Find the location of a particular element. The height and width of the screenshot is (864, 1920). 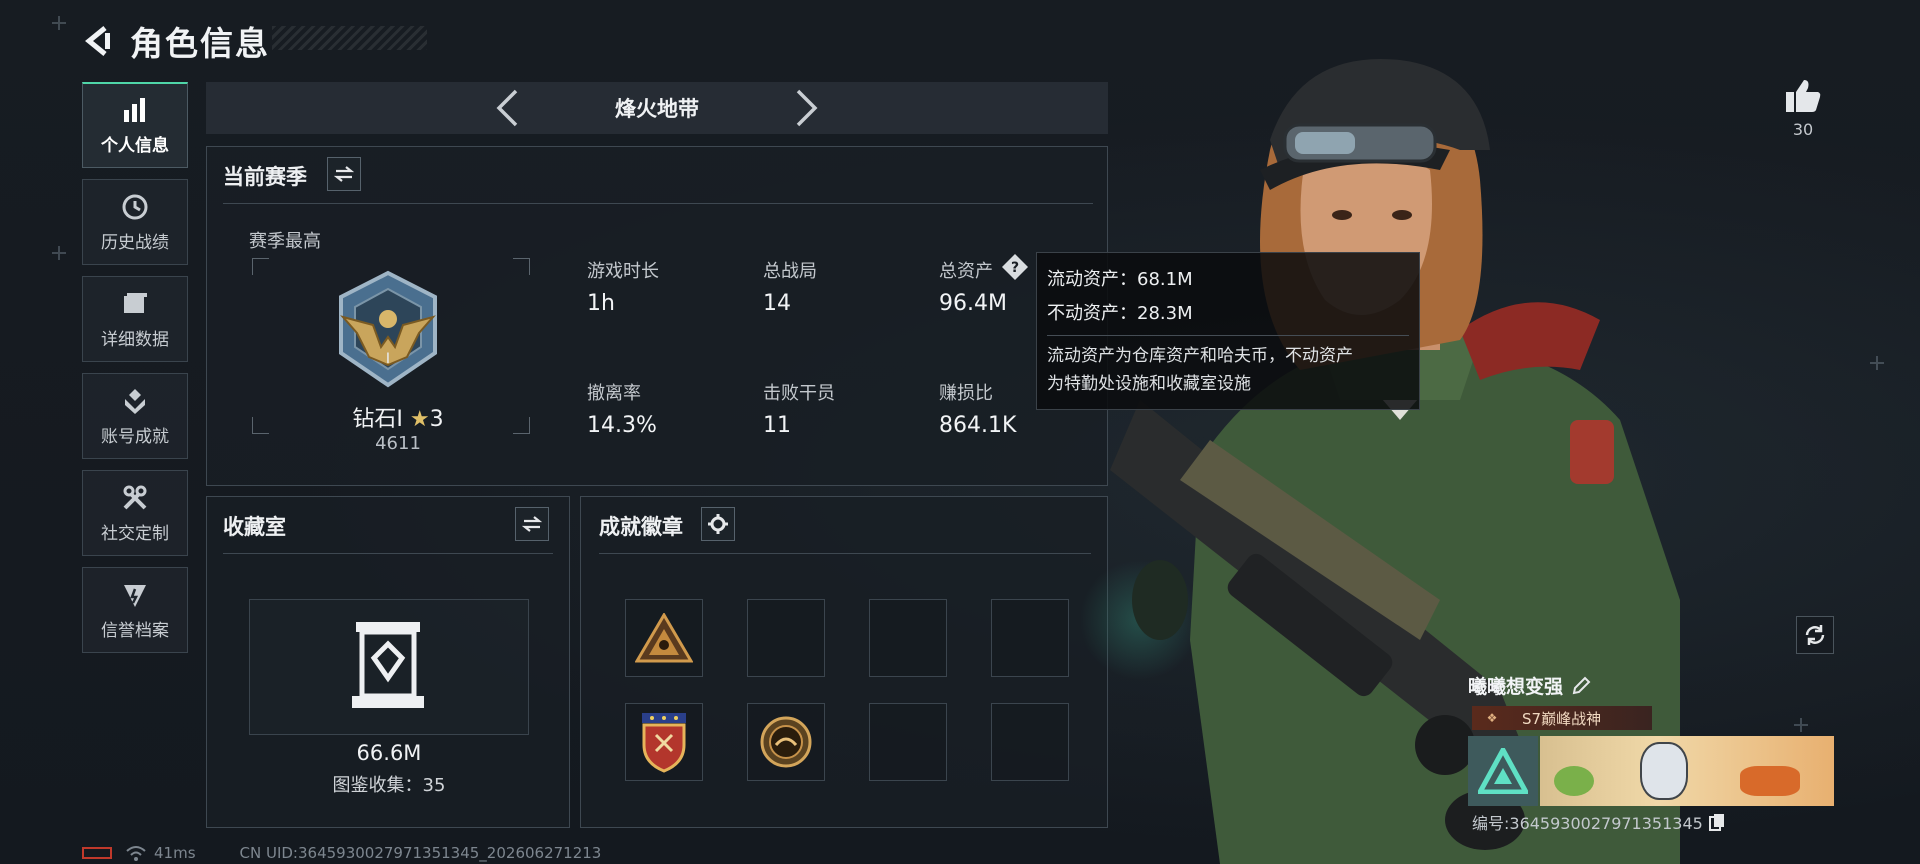

player-card: 曦曦想变强 ❖ S7巅峰战神 编号:3645930027971351345 is located at coordinates (1653, 753).